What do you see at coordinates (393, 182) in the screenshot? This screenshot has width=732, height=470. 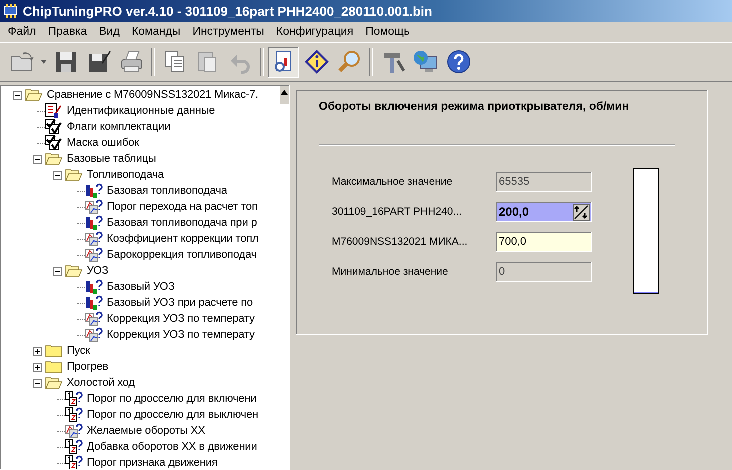 I see `field-label: Максимальное значение` at bounding box center [393, 182].